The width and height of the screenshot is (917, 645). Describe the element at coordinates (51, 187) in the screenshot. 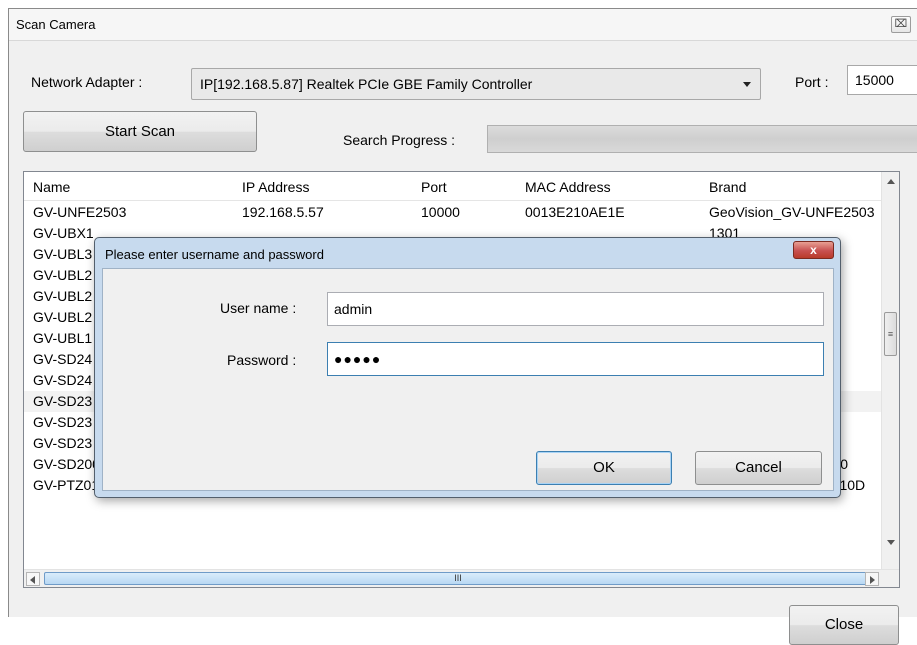

I see `column-header-name: Name` at that location.